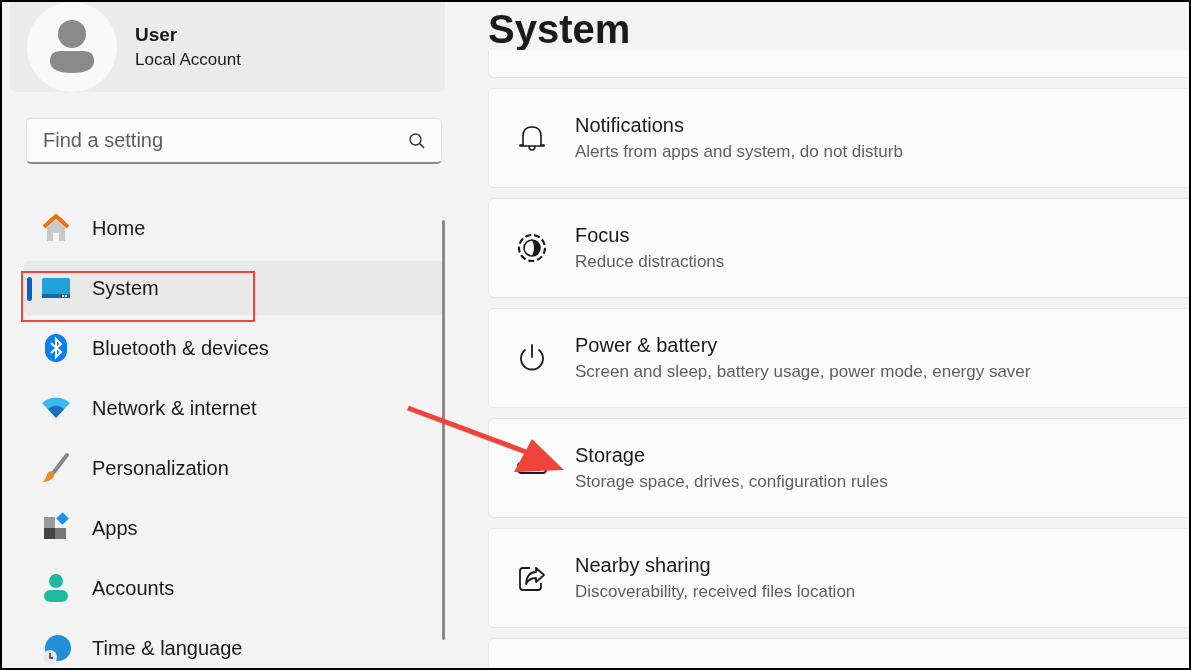  I want to click on settings-card: Focus Reduce distractions, so click(838, 248).